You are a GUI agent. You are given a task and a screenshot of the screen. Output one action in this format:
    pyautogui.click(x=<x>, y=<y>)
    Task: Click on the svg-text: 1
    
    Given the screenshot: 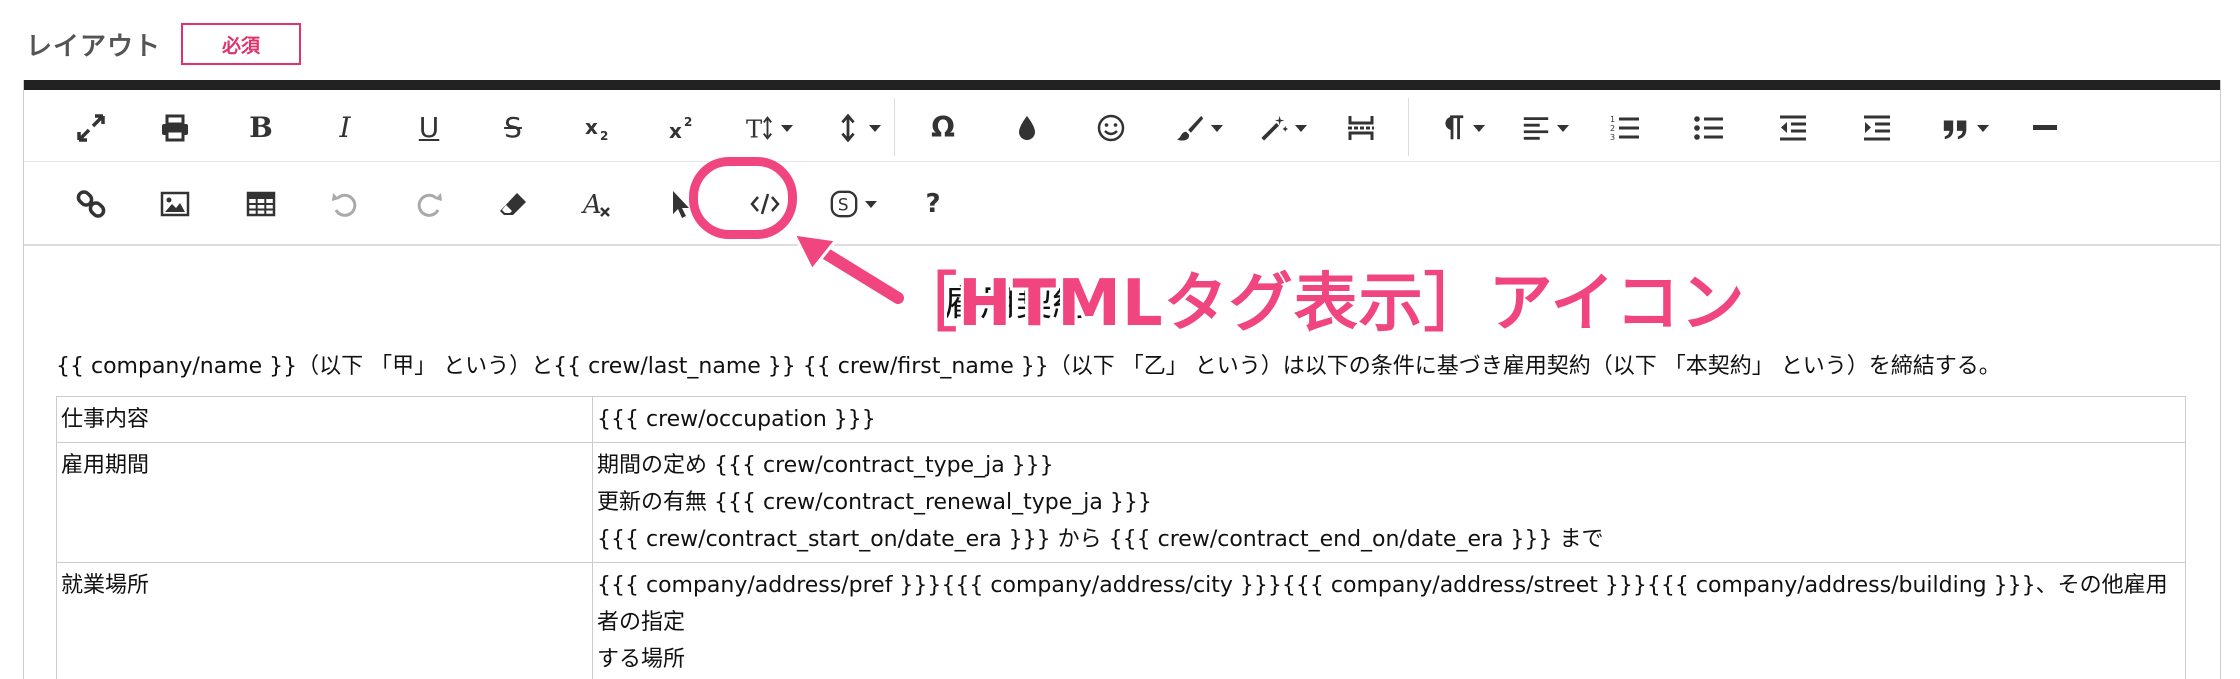 What is the action you would take?
    pyautogui.click(x=1612, y=119)
    